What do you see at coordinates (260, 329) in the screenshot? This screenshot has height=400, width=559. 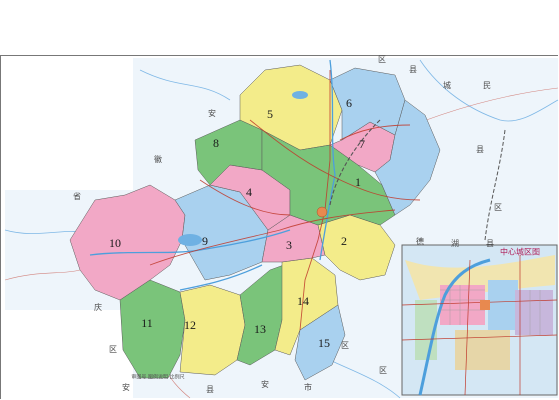 I see `district-label-13: 13` at bounding box center [260, 329].